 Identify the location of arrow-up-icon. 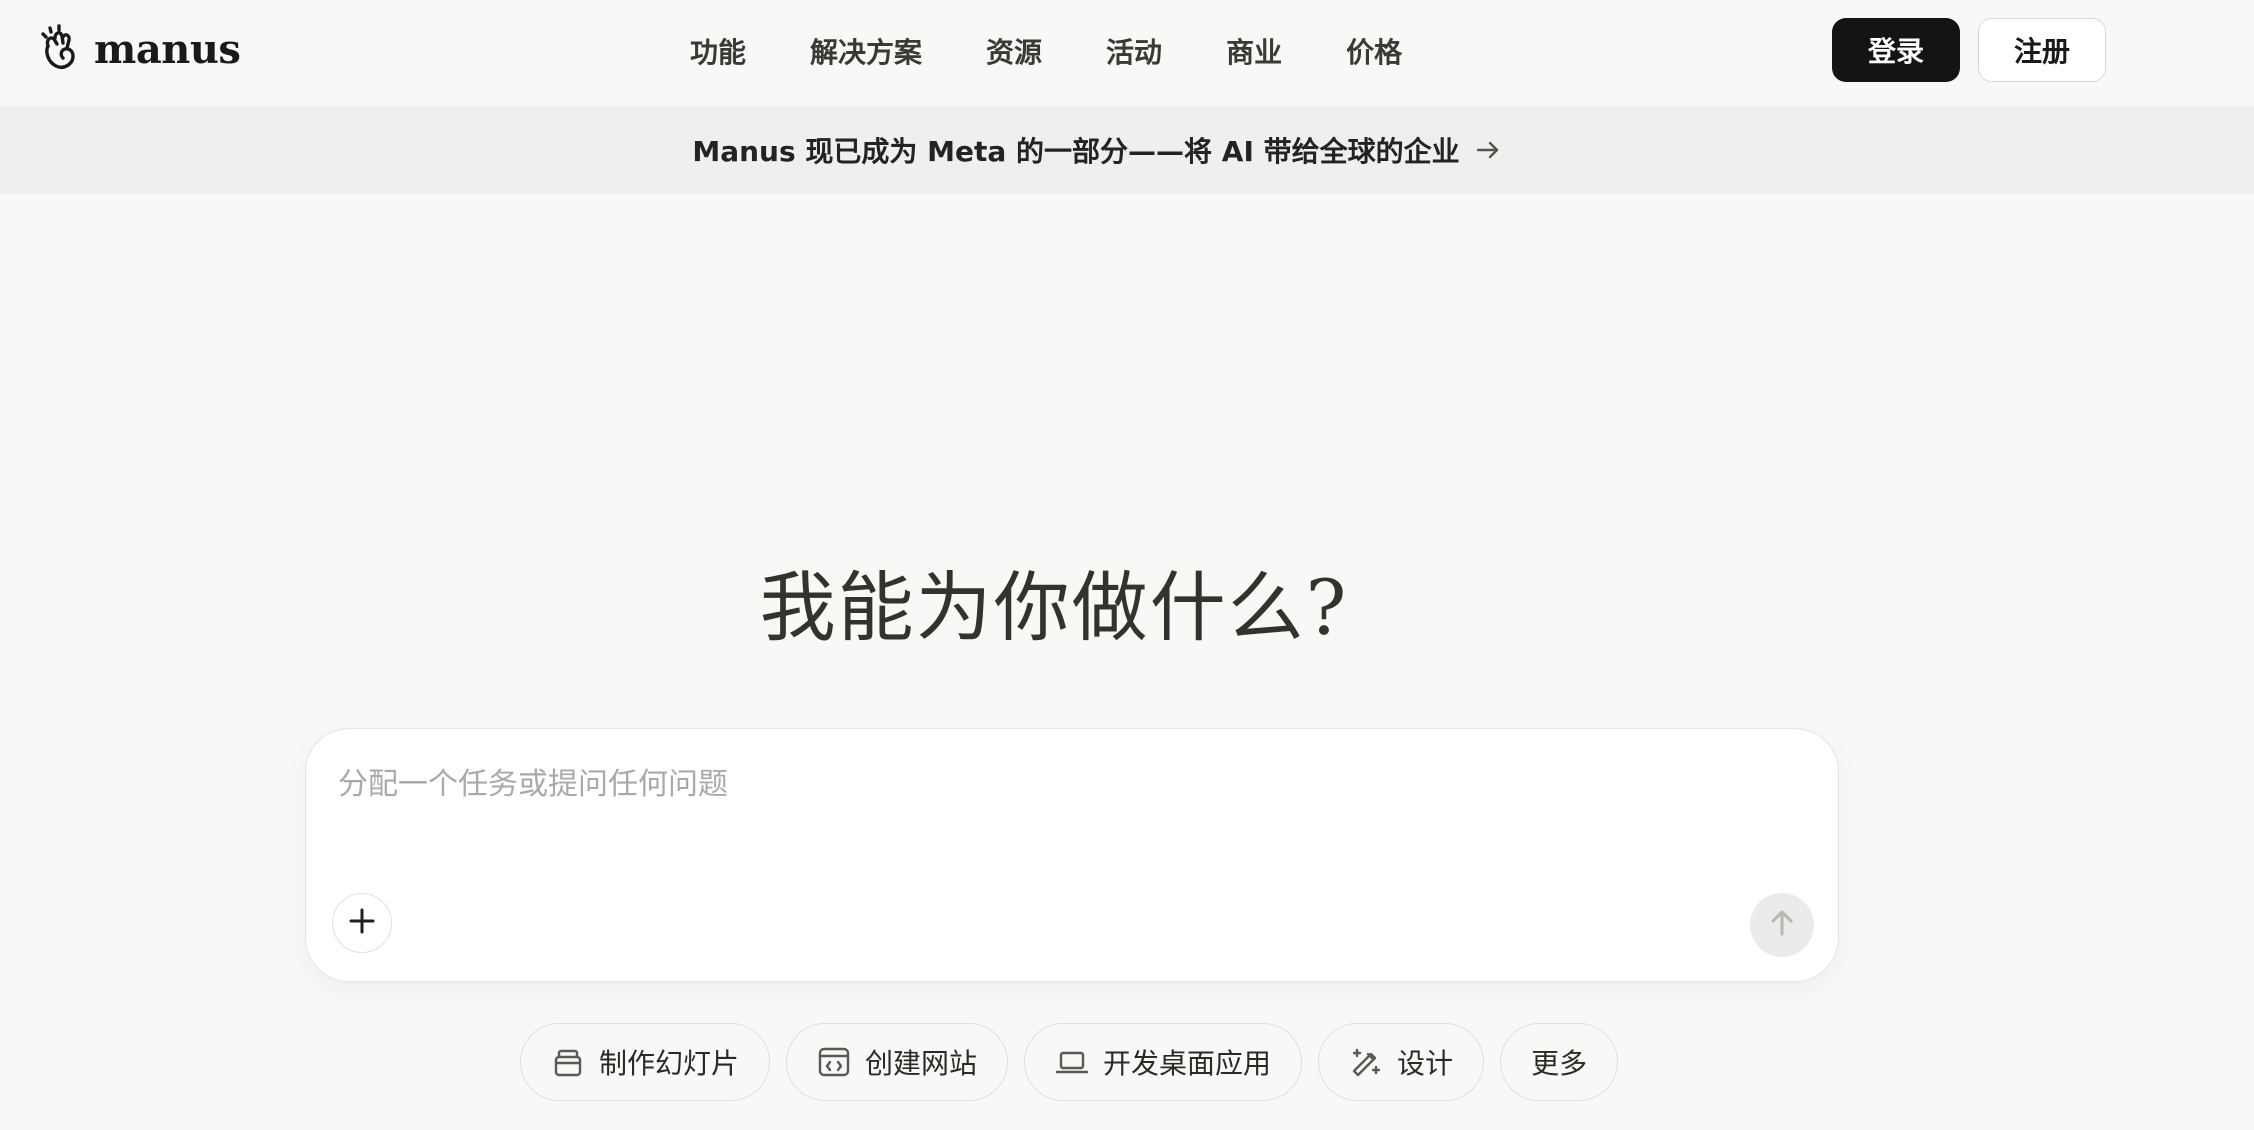
(1782, 925).